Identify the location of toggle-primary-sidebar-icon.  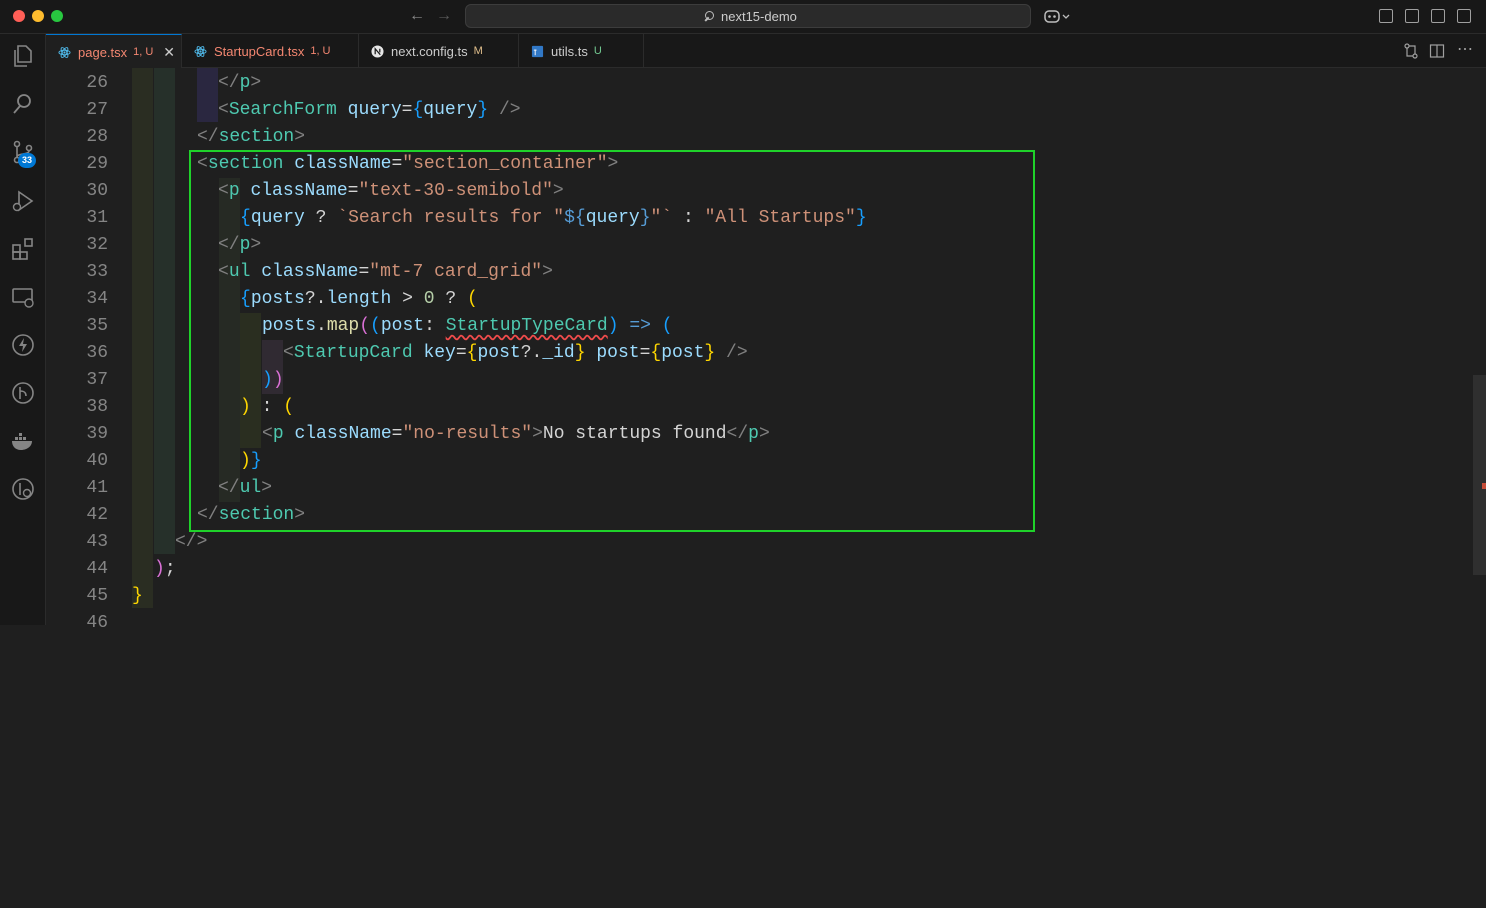
(1412, 16).